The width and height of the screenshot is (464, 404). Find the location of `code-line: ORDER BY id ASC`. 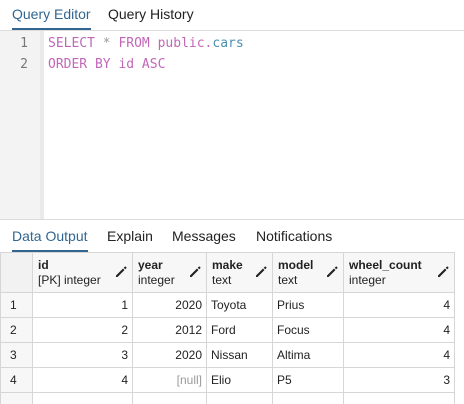

code-line: ORDER BY id ASC is located at coordinates (106, 64).